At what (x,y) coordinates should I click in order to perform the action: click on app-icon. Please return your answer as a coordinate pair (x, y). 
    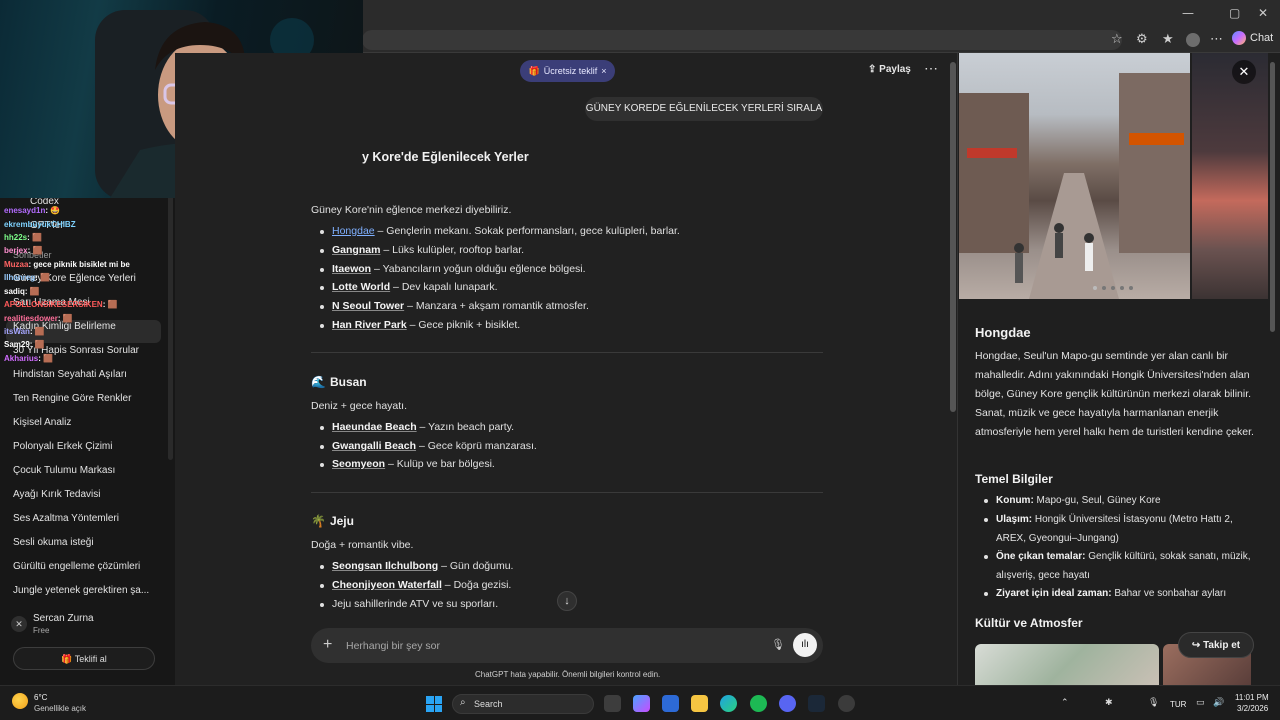
    Looking at the image, I should click on (846, 703).